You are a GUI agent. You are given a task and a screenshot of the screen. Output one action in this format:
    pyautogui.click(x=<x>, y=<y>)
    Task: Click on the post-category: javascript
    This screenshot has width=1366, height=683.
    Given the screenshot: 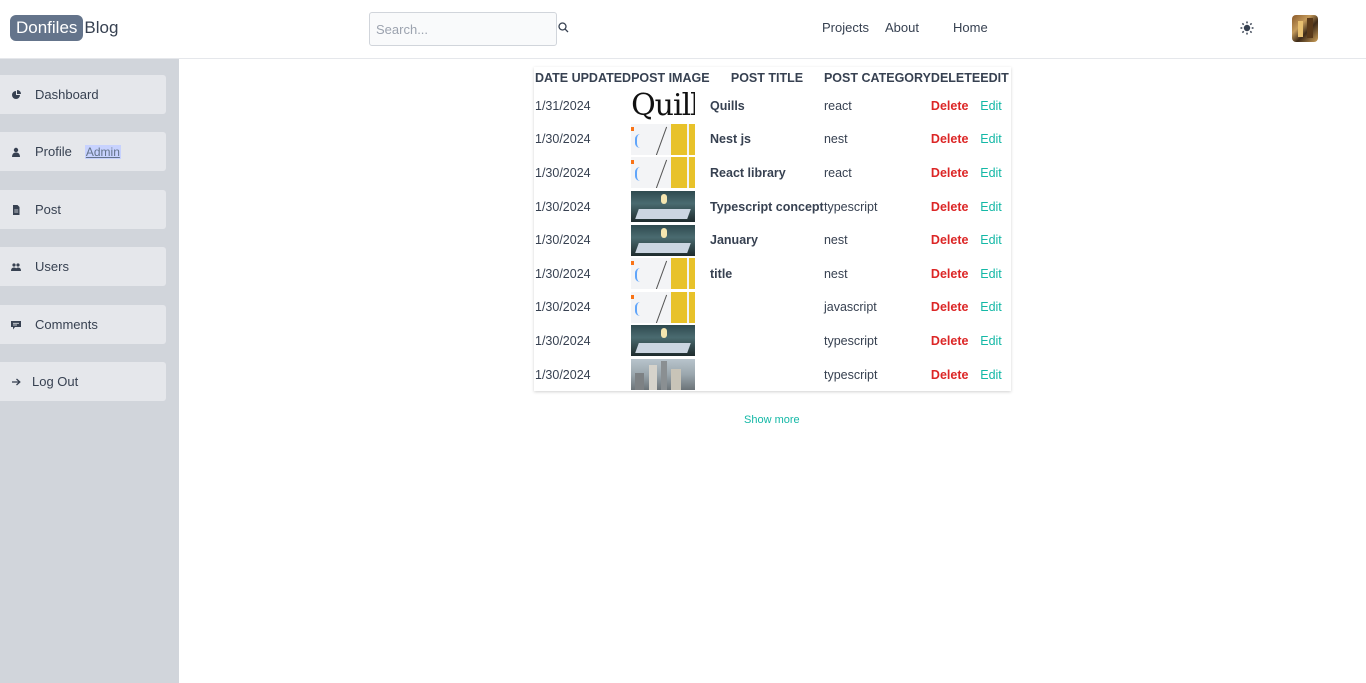 What is the action you would take?
    pyautogui.click(x=850, y=307)
    